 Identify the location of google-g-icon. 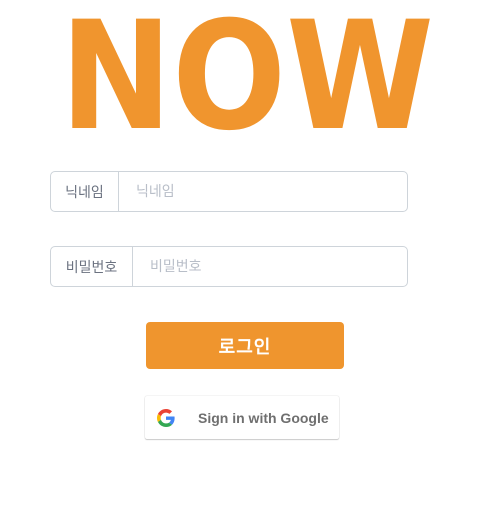
(166, 418).